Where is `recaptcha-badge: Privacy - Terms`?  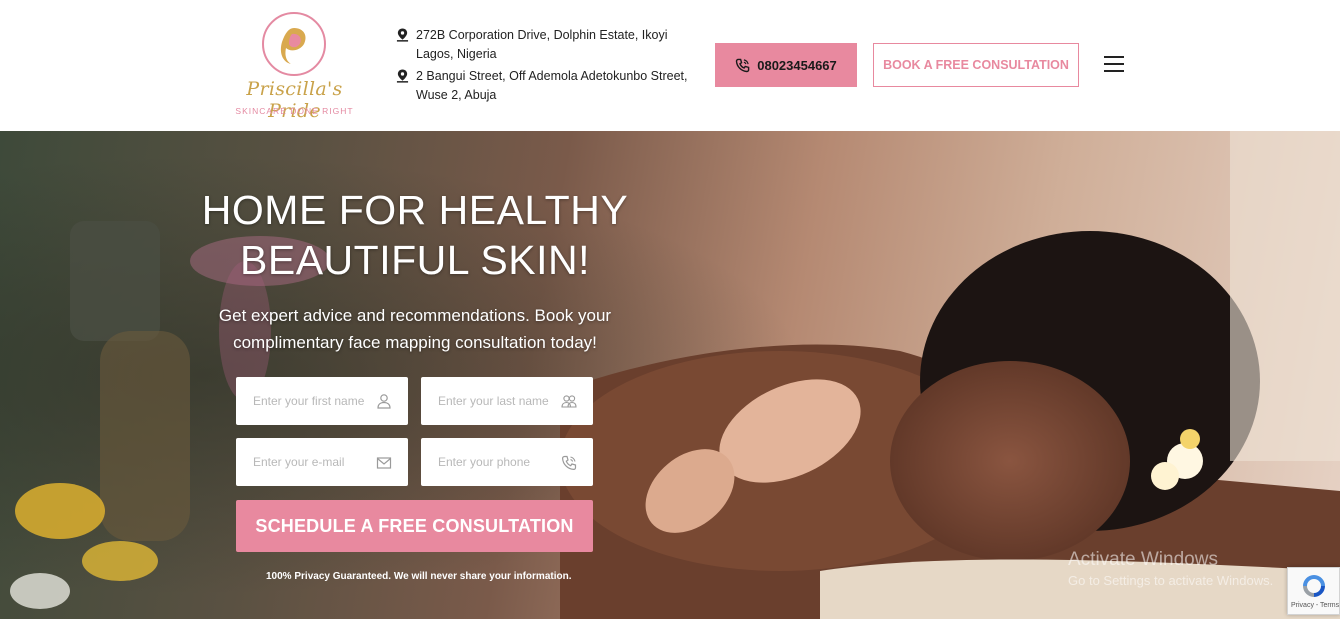 recaptcha-badge: Privacy - Terms is located at coordinates (1313, 591).